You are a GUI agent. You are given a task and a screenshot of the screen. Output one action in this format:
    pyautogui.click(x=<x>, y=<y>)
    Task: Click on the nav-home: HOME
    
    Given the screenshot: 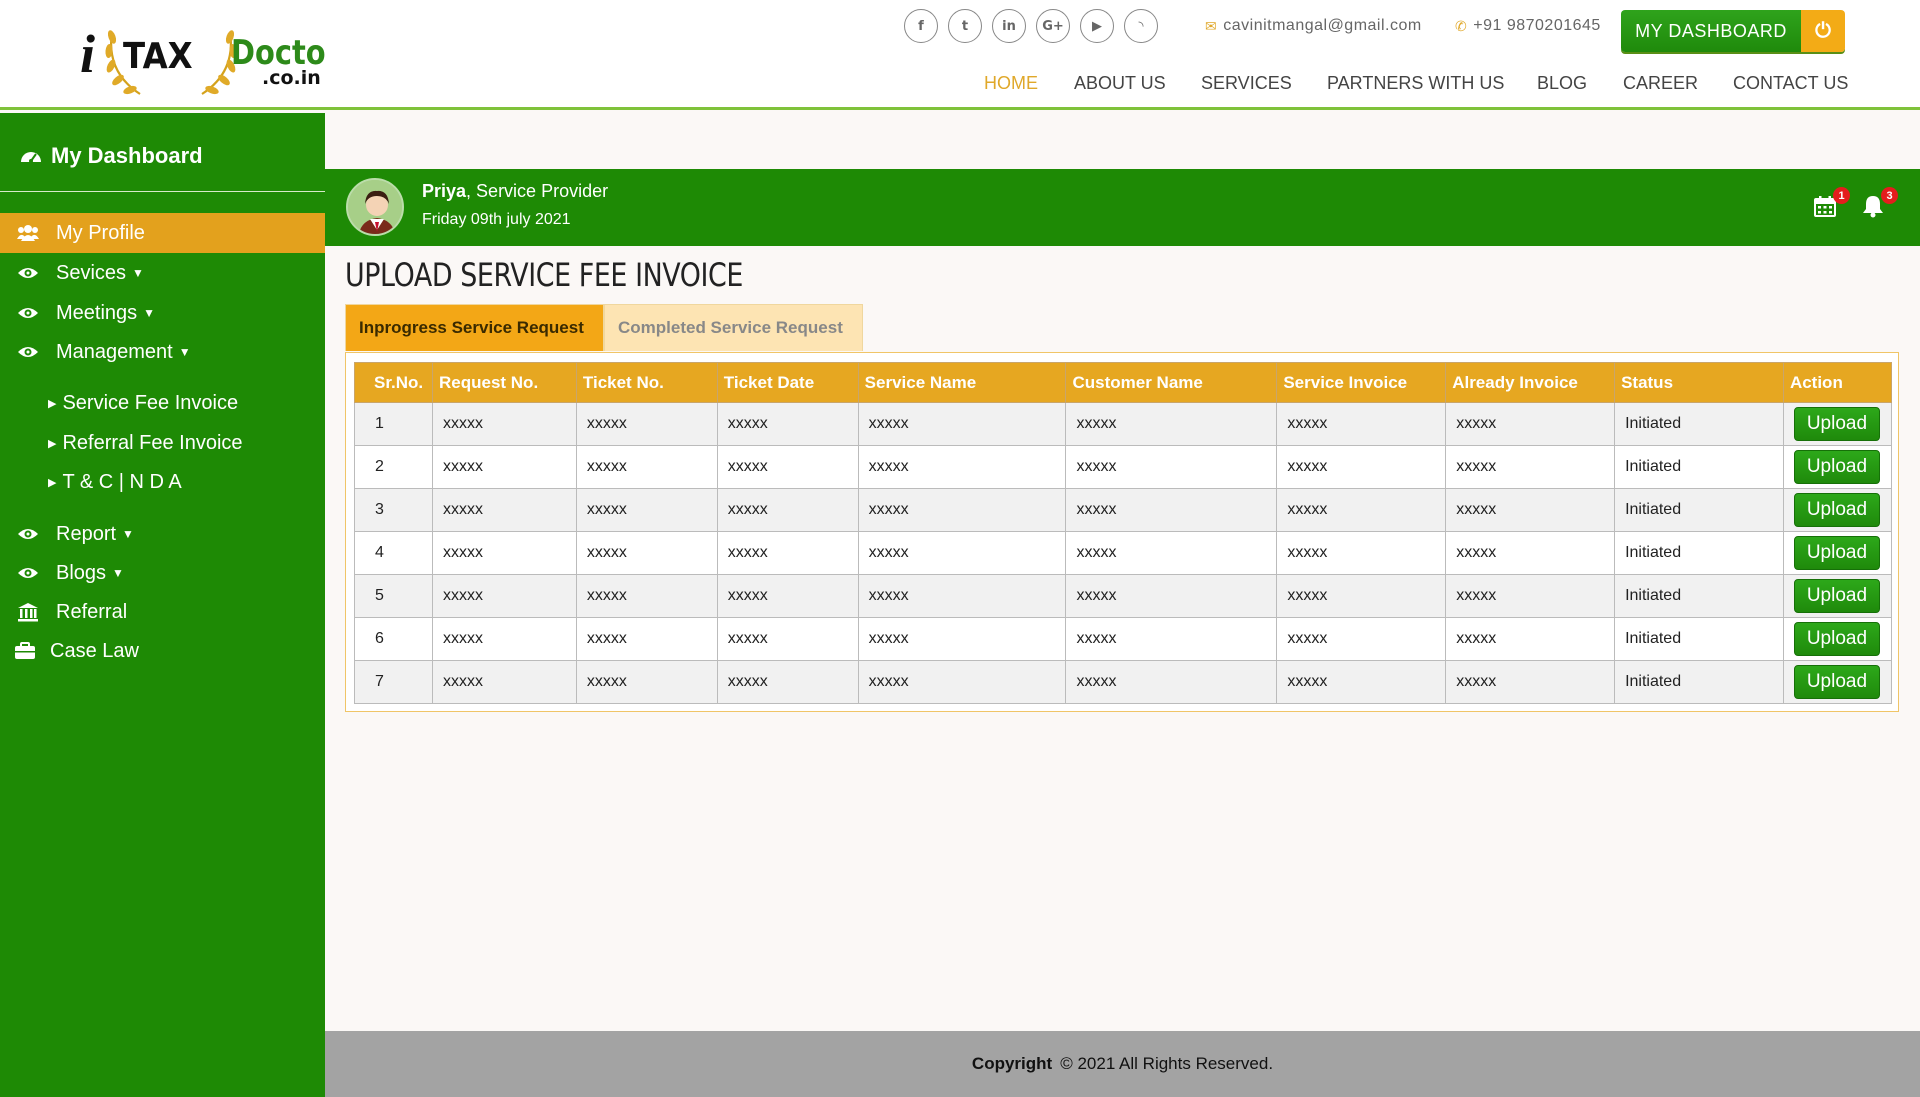 What is the action you would take?
    pyautogui.click(x=1011, y=83)
    